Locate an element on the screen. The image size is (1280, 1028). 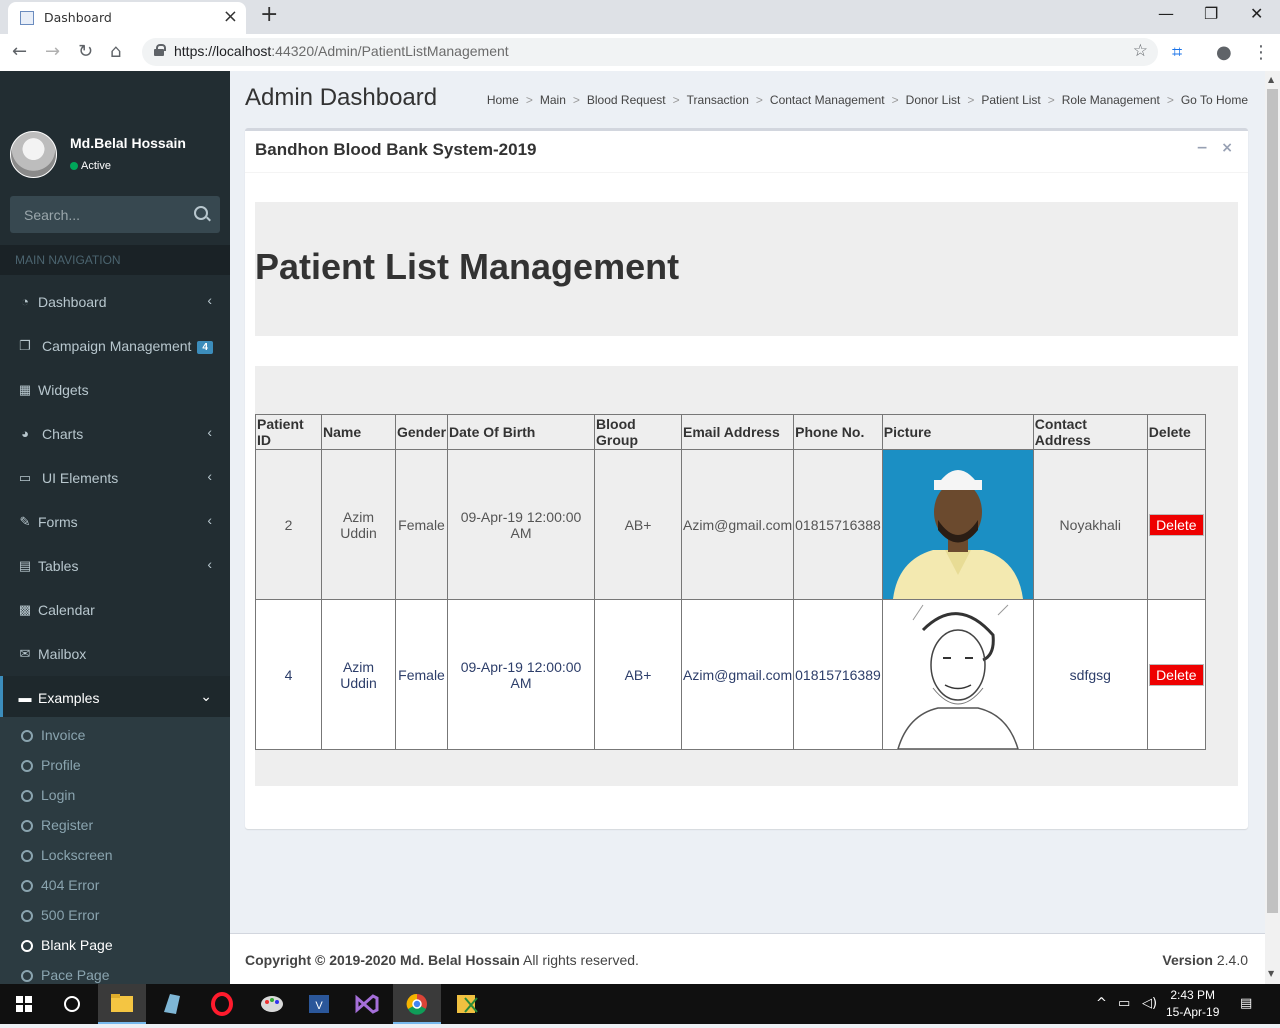
search-button is located at coordinates (72, 1004).